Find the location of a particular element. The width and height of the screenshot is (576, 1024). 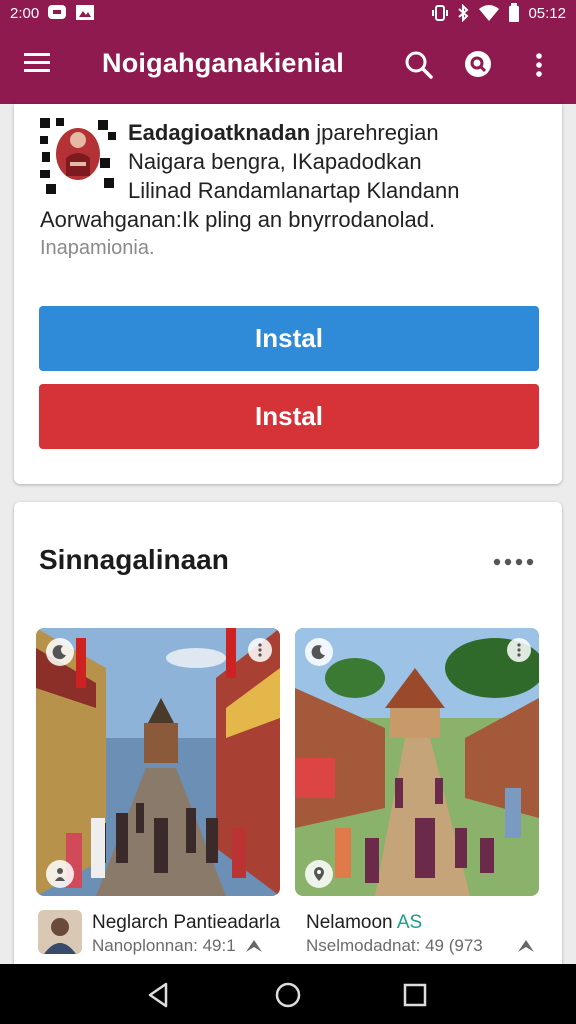

app-desc-line4: Aorwahganan:Ik pling an bnyrrodanolad. is located at coordinates (238, 219).